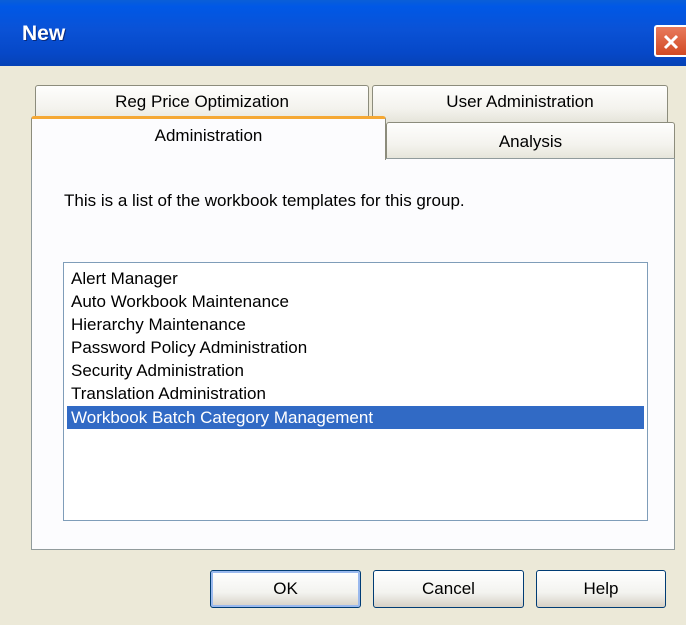 The height and width of the screenshot is (625, 686). I want to click on tab-label: Analysis, so click(530, 141).